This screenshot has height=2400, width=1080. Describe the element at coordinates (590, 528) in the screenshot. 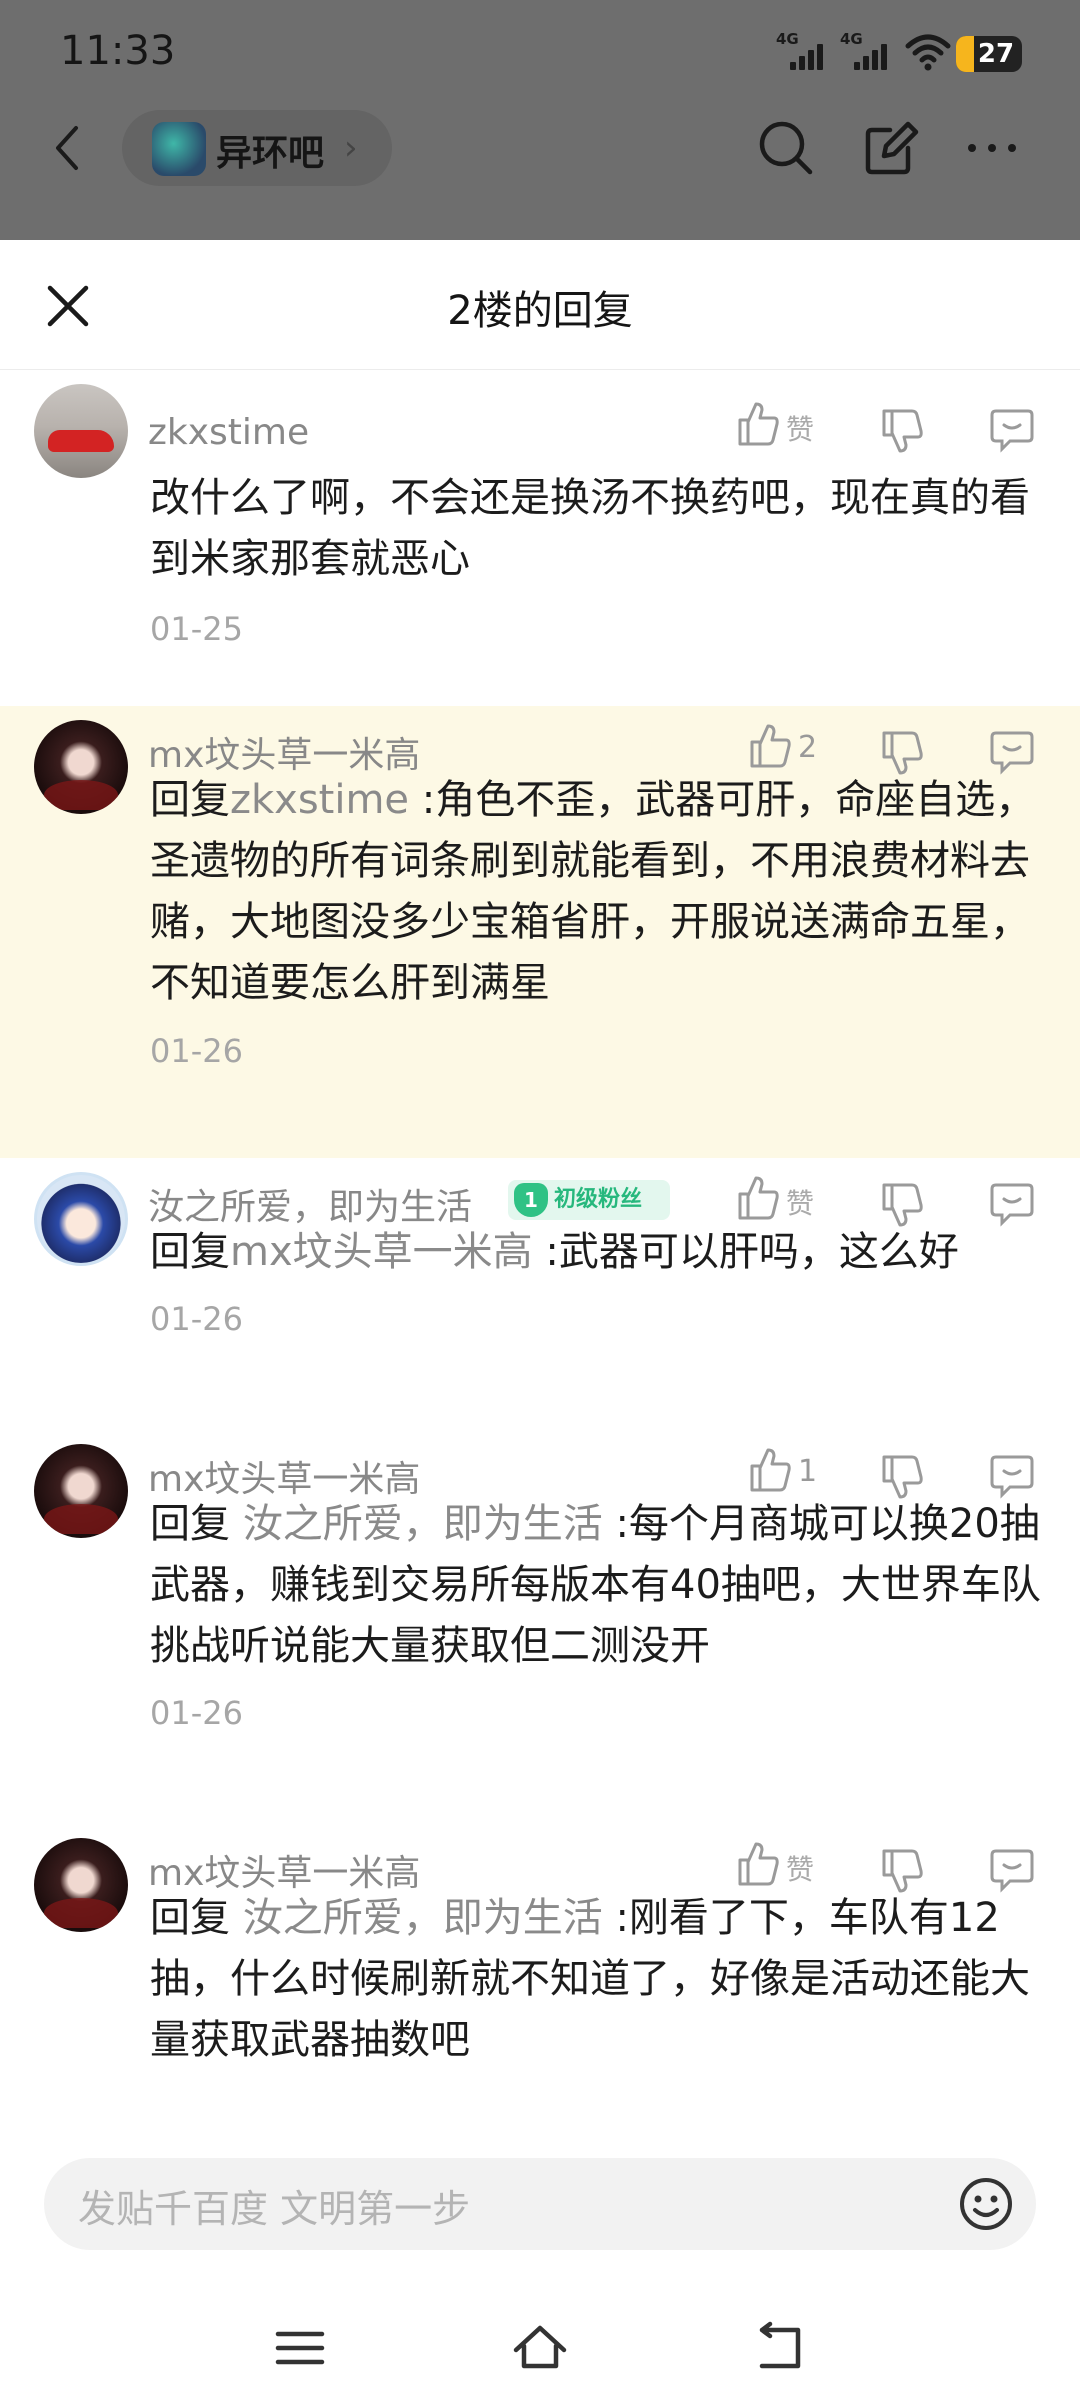

I see `comment-text: 改什么了啊，不会还是换汤不换药吧，现在真的看到米家那套就恶心` at that location.